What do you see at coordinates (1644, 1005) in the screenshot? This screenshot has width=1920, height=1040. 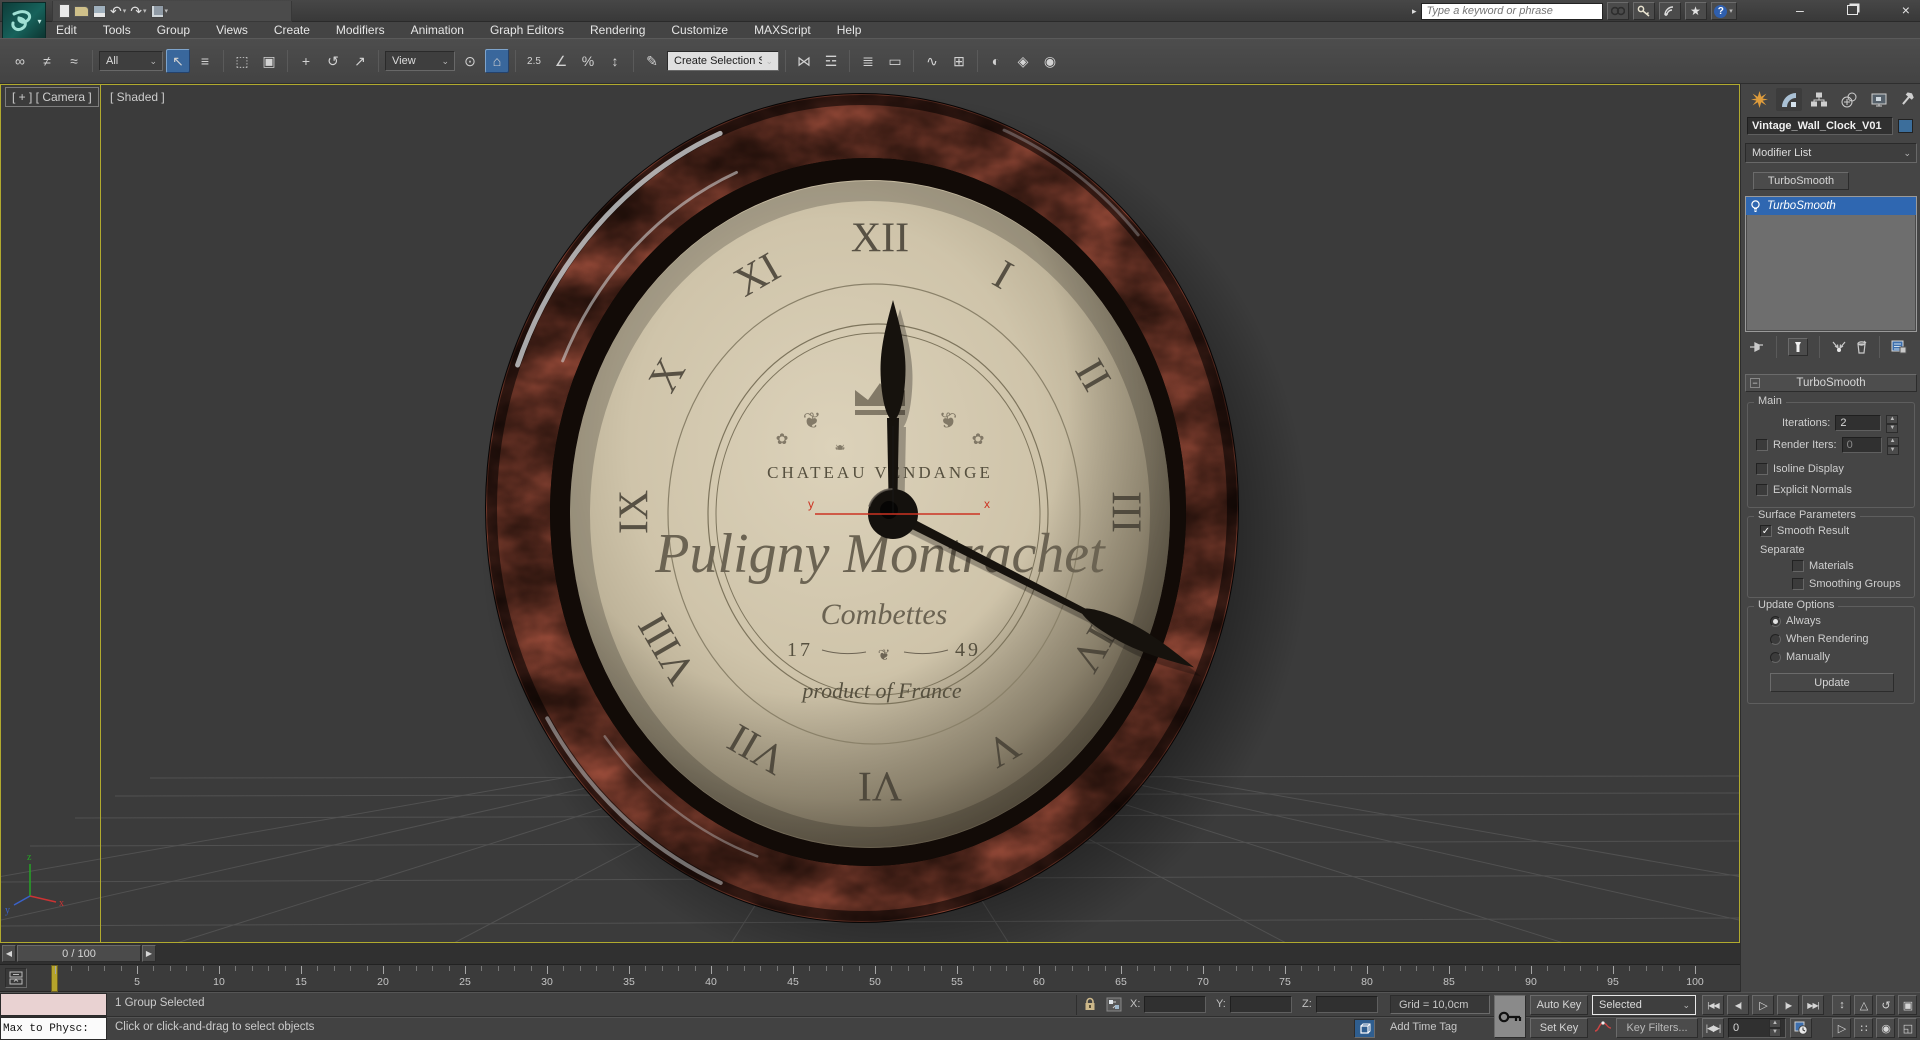 I see `key-mode-dropdown: Selected ⌄` at bounding box center [1644, 1005].